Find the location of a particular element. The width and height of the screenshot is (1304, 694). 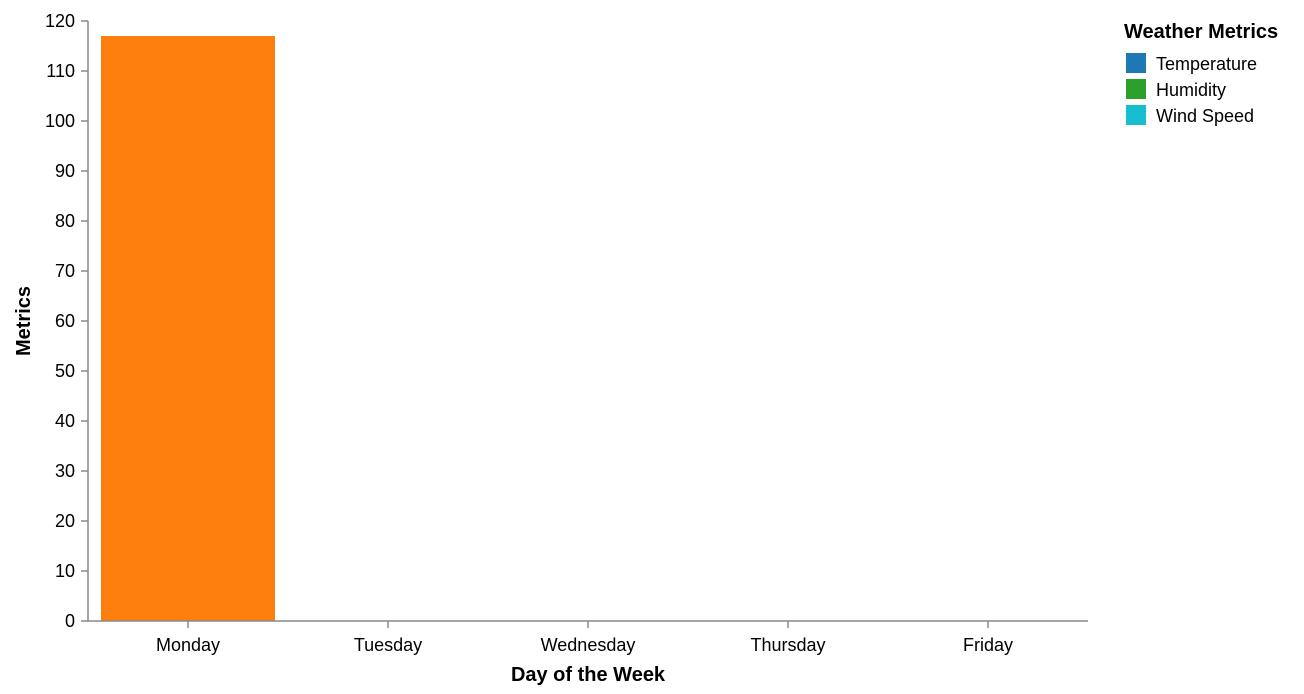

y-tick-label: 110 is located at coordinates (60, 71).